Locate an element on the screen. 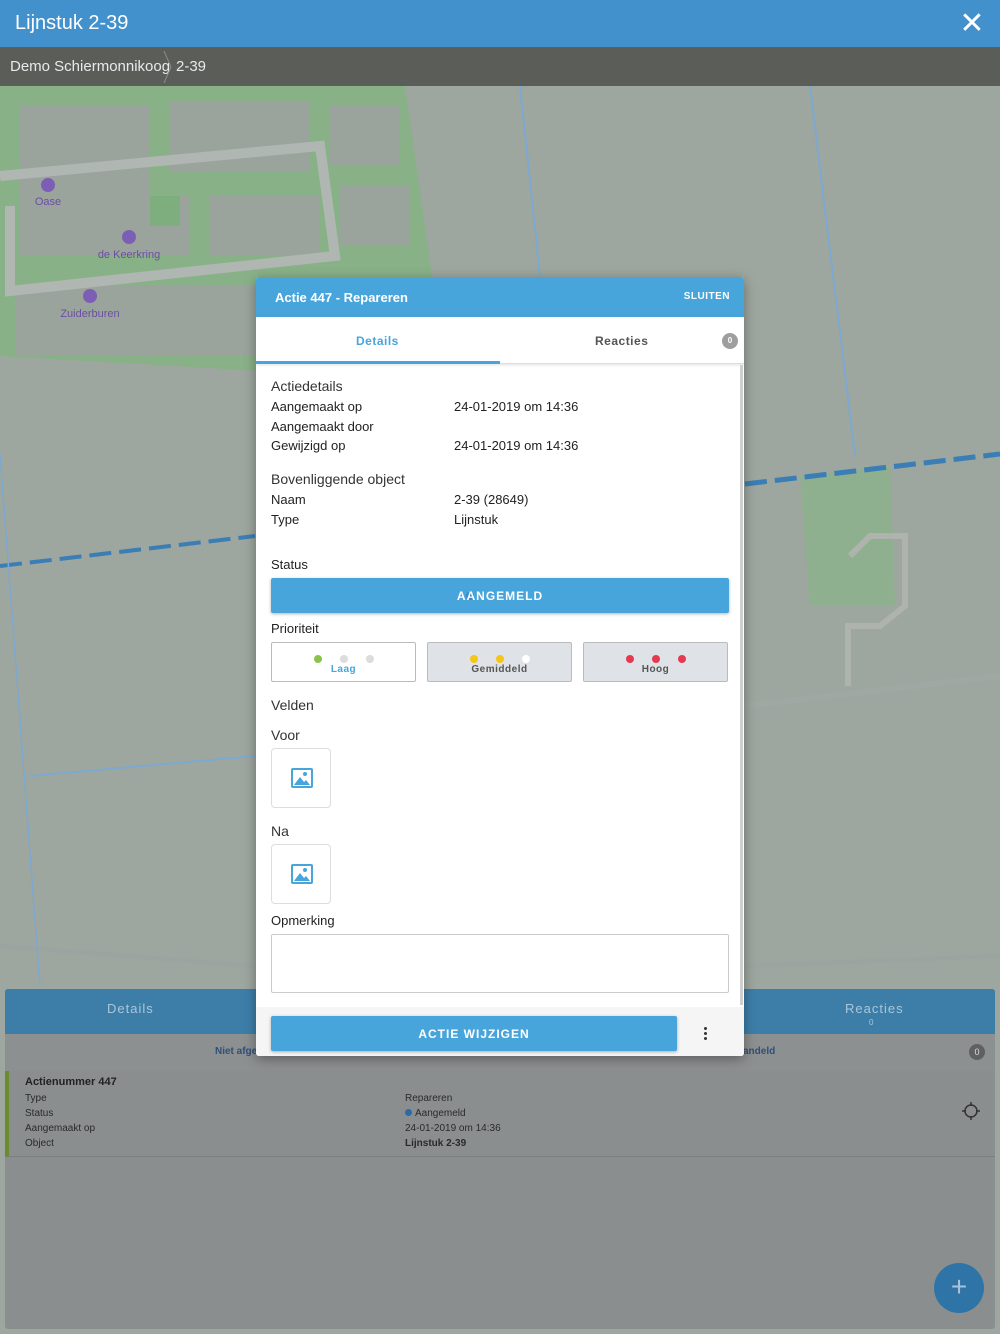 The height and width of the screenshot is (1334, 1000). list-item-value: 24-01-2019 om 14:36 is located at coordinates (453, 1128).